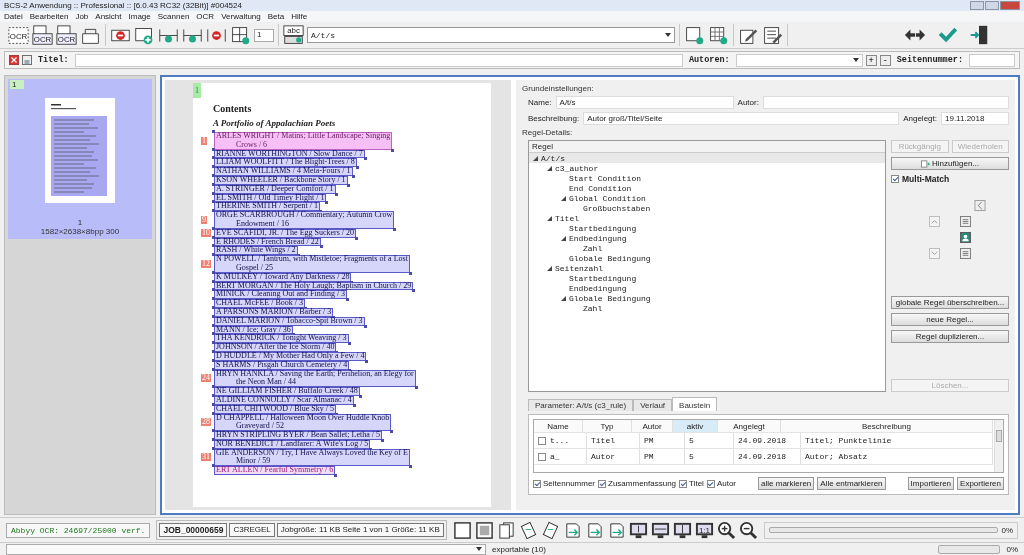  Describe the element at coordinates (885, 102) in the screenshot. I see `author-field` at that location.